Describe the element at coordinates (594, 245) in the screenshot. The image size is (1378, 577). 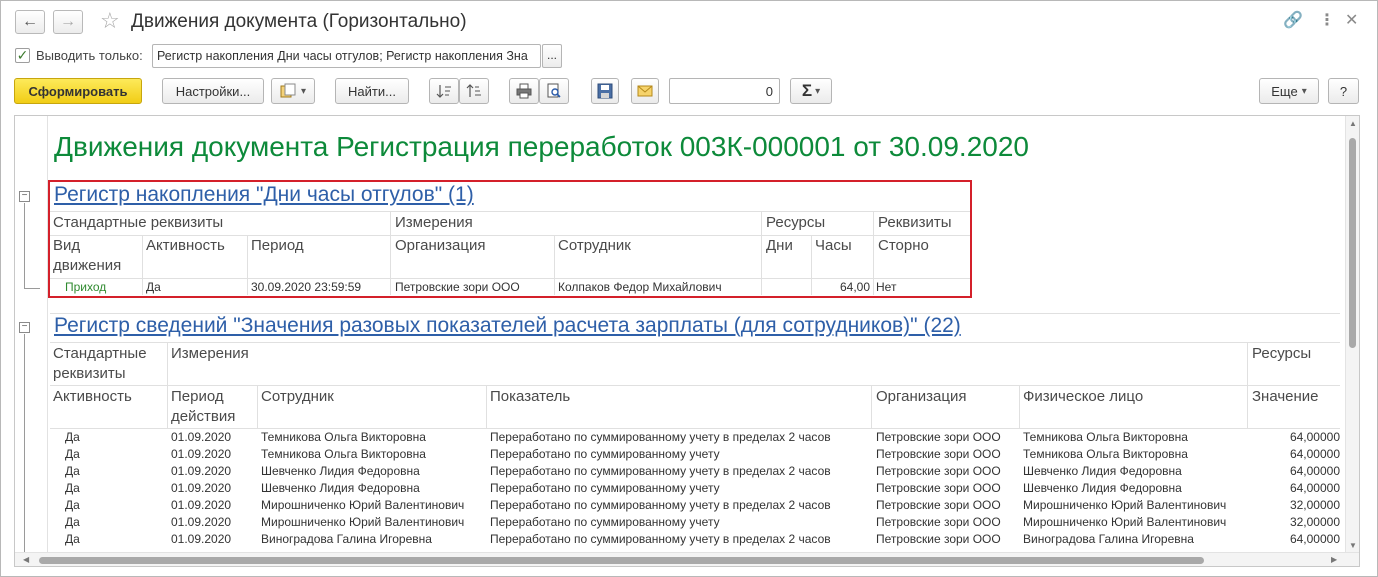
I see `column-header: Сотрудник` at that location.